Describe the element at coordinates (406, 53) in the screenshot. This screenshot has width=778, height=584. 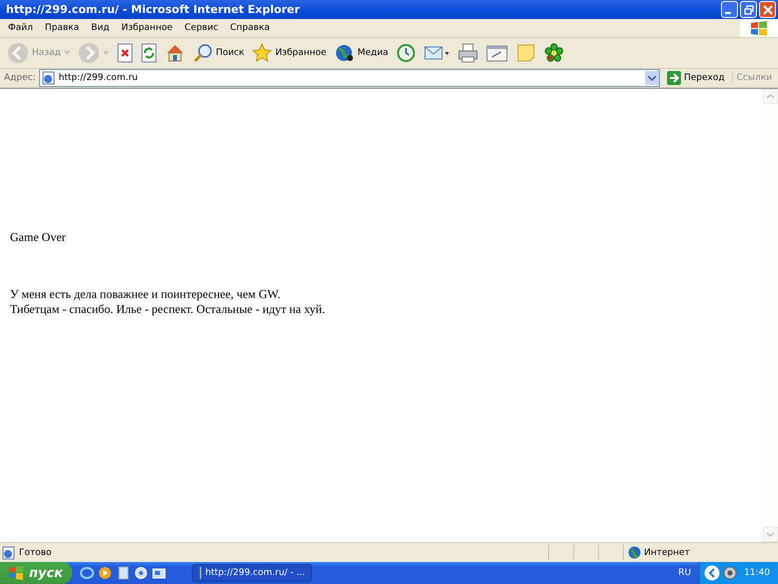
I see `clock-icon` at that location.